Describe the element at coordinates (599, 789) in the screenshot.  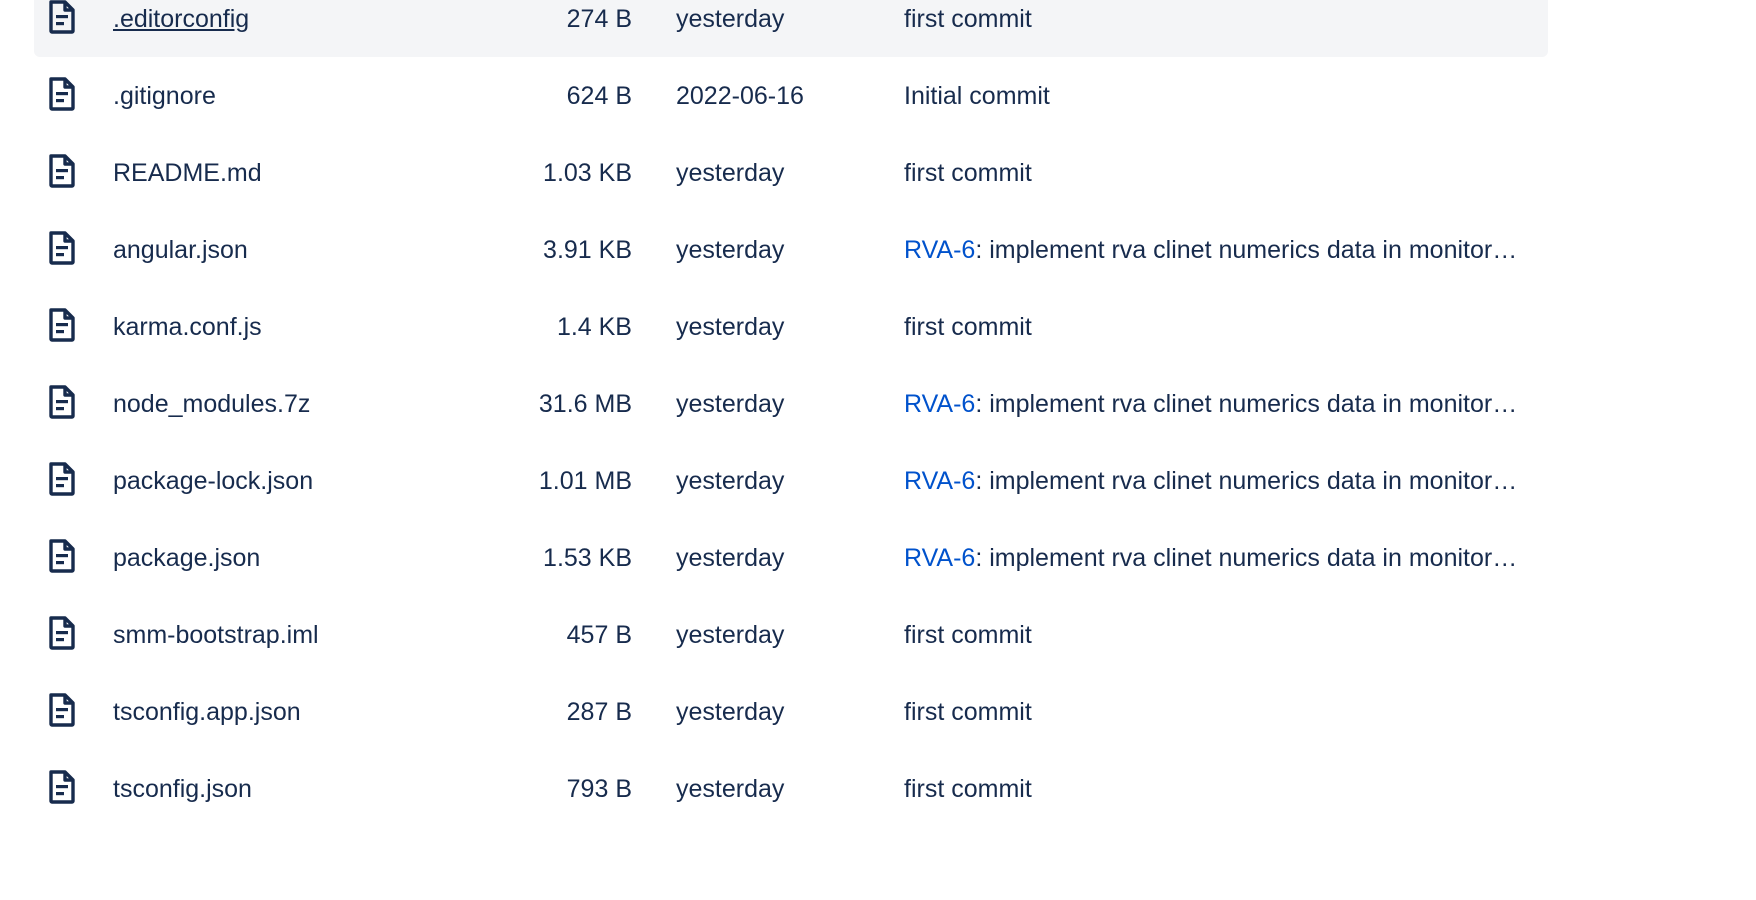
I see `file-size: 793 B` at that location.